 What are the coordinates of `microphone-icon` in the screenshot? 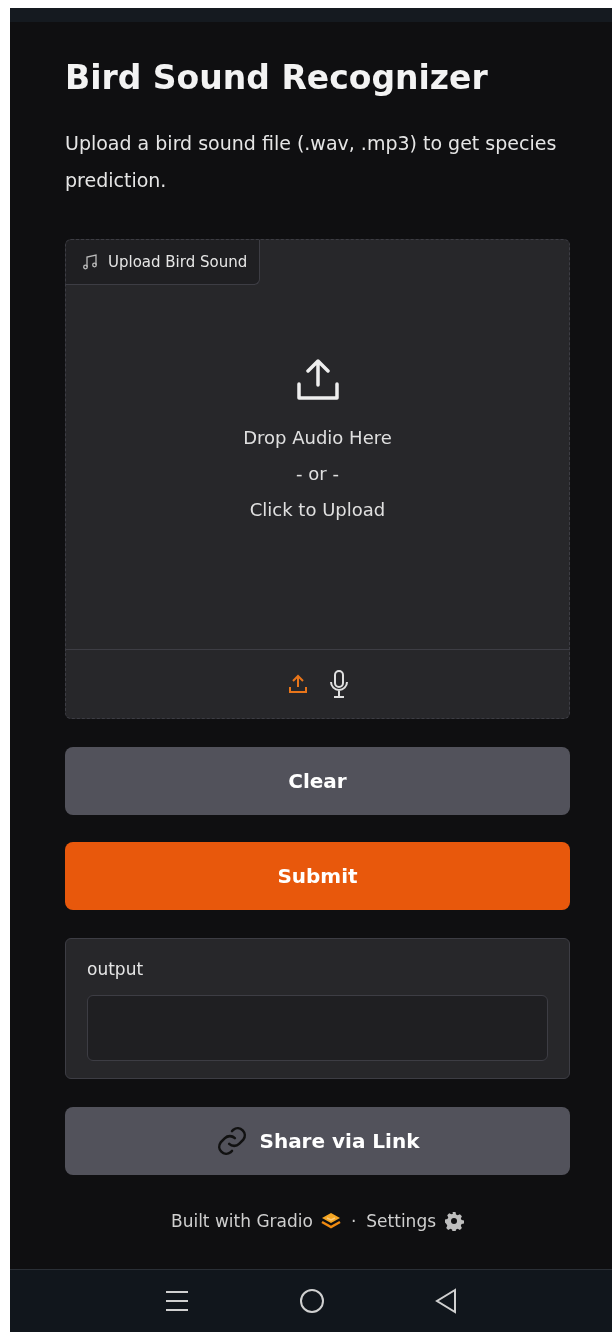 It's located at (338, 684).